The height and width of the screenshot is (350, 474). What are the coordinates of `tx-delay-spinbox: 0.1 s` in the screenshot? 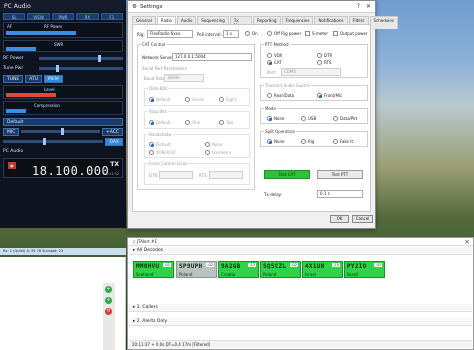 It's located at (340, 194).